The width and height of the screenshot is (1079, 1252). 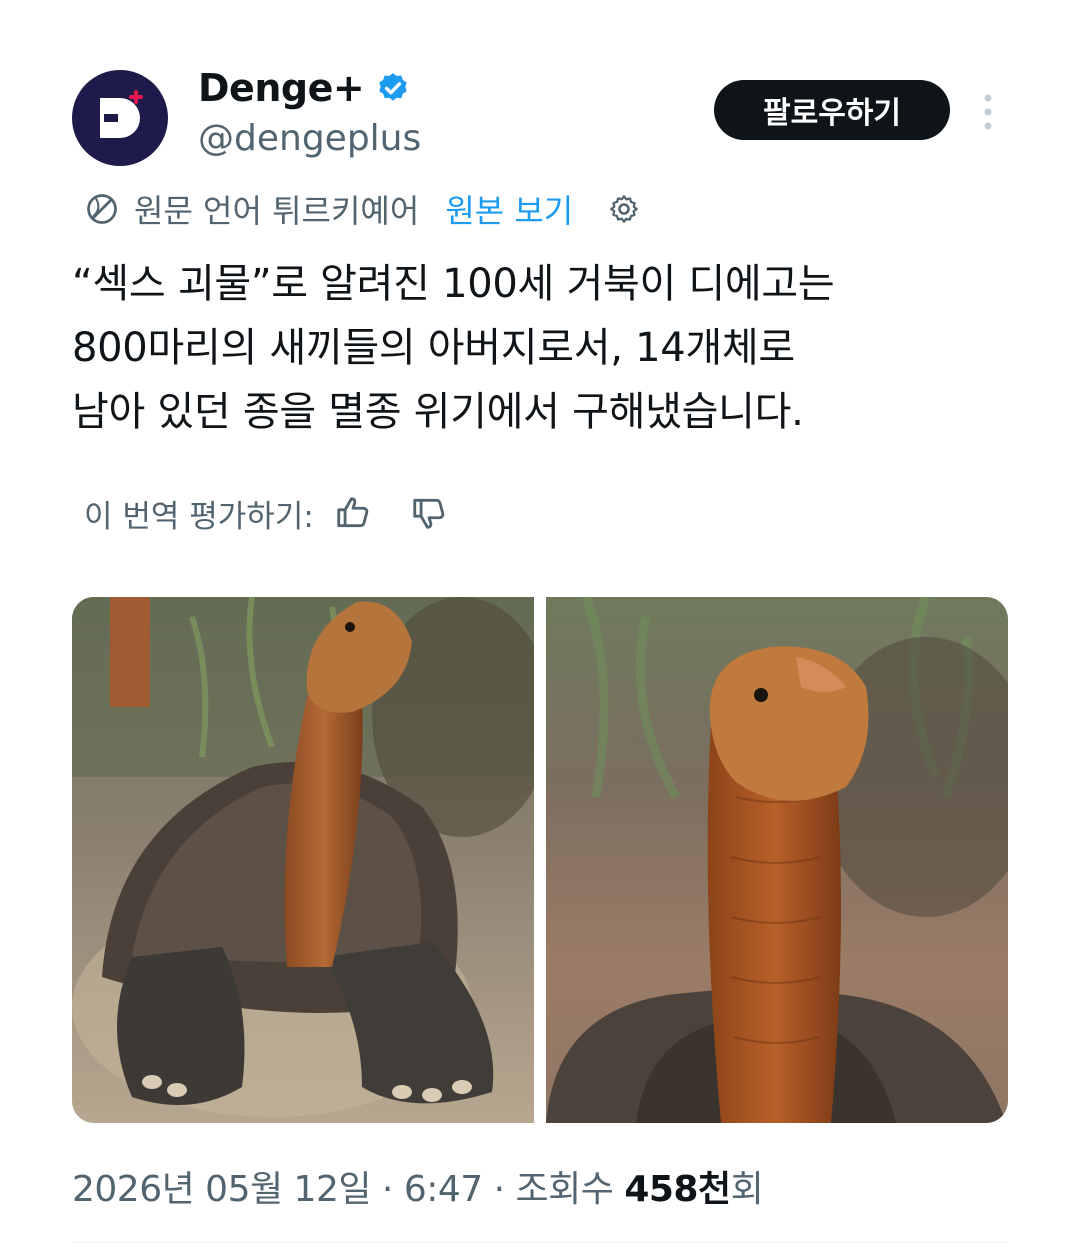 What do you see at coordinates (624, 209) in the screenshot?
I see `gear-icon` at bounding box center [624, 209].